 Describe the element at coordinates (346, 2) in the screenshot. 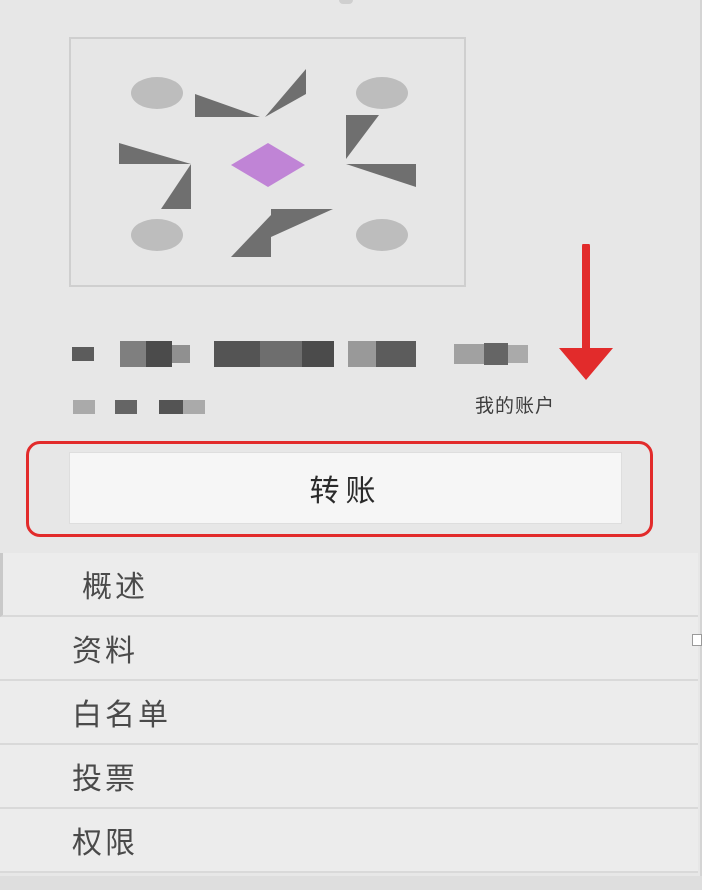

I see `top-edge-mark` at that location.